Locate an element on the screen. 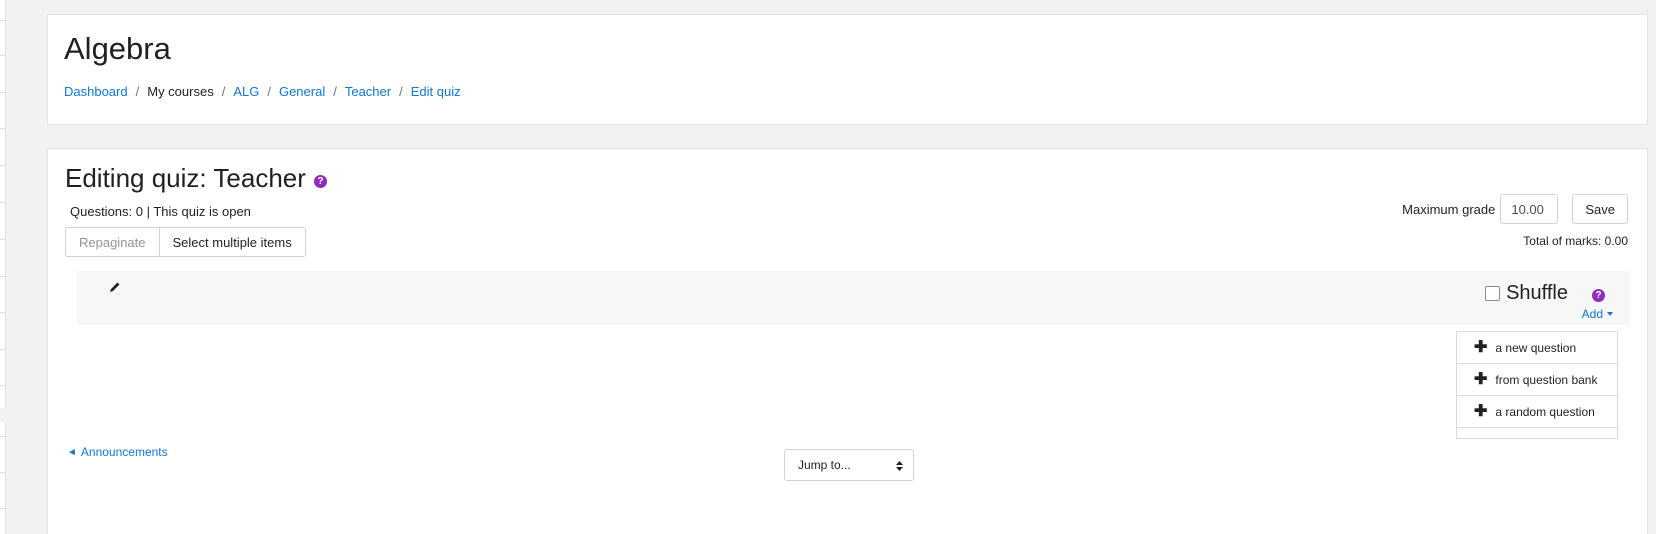  menu-item-random-question: ✚ a random question is located at coordinates (1537, 412).